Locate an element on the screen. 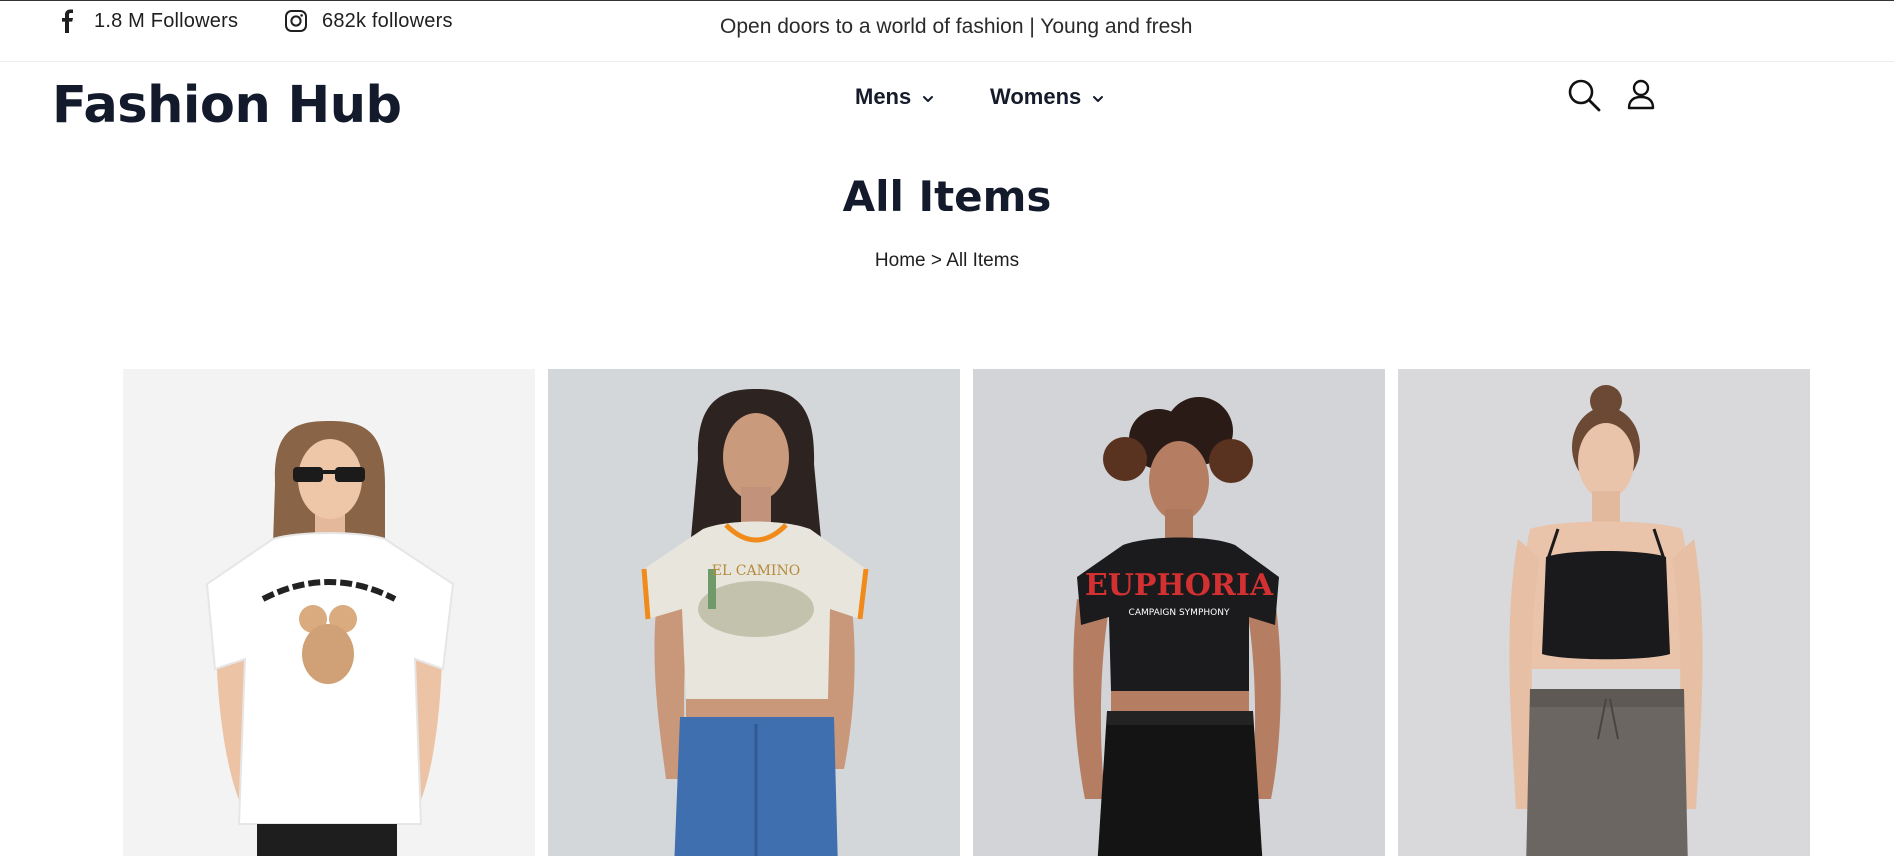  brand-logo: Fashion Hub is located at coordinates (227, 105).